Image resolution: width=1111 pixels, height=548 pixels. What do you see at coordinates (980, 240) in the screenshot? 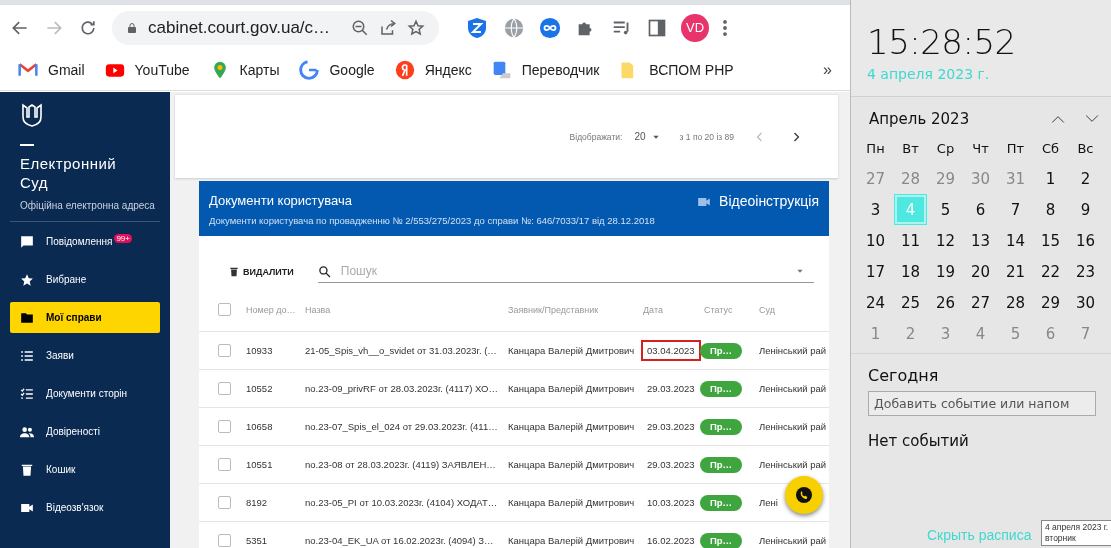
I see `calendar-day: 13` at bounding box center [980, 240].